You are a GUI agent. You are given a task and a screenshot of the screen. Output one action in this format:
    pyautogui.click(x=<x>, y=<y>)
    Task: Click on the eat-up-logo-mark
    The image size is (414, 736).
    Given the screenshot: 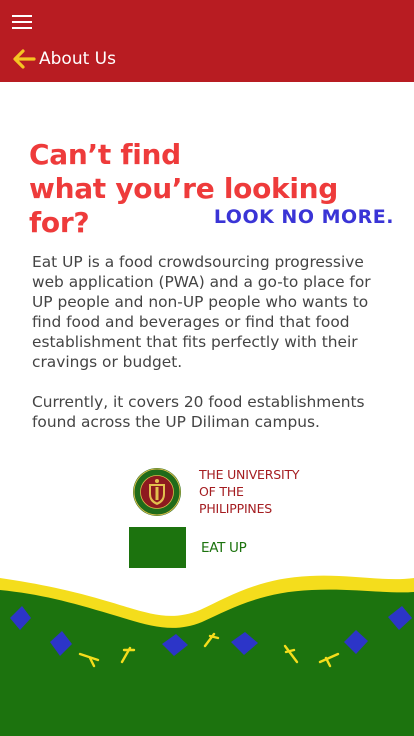 What is the action you would take?
    pyautogui.click(x=157, y=547)
    